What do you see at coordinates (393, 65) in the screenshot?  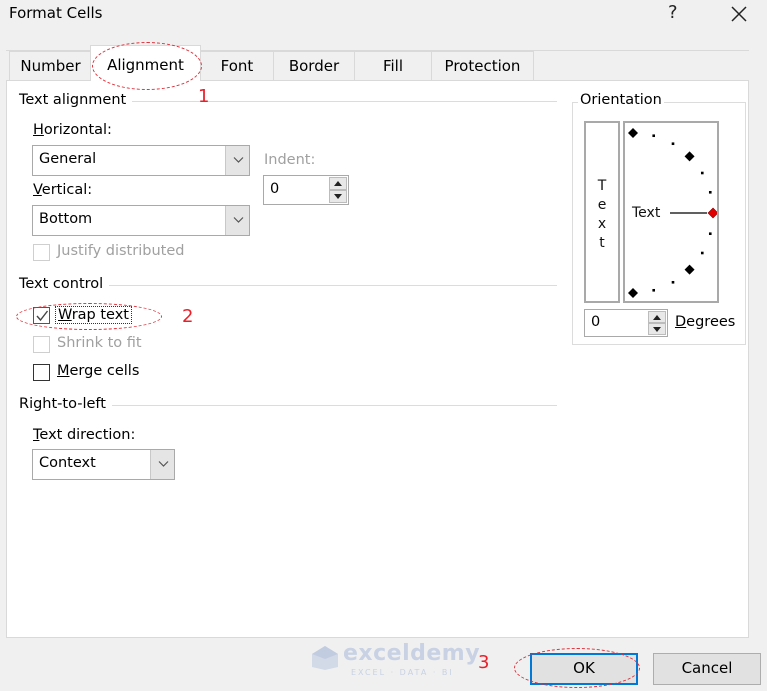 I see `tab-fill: Fill` at bounding box center [393, 65].